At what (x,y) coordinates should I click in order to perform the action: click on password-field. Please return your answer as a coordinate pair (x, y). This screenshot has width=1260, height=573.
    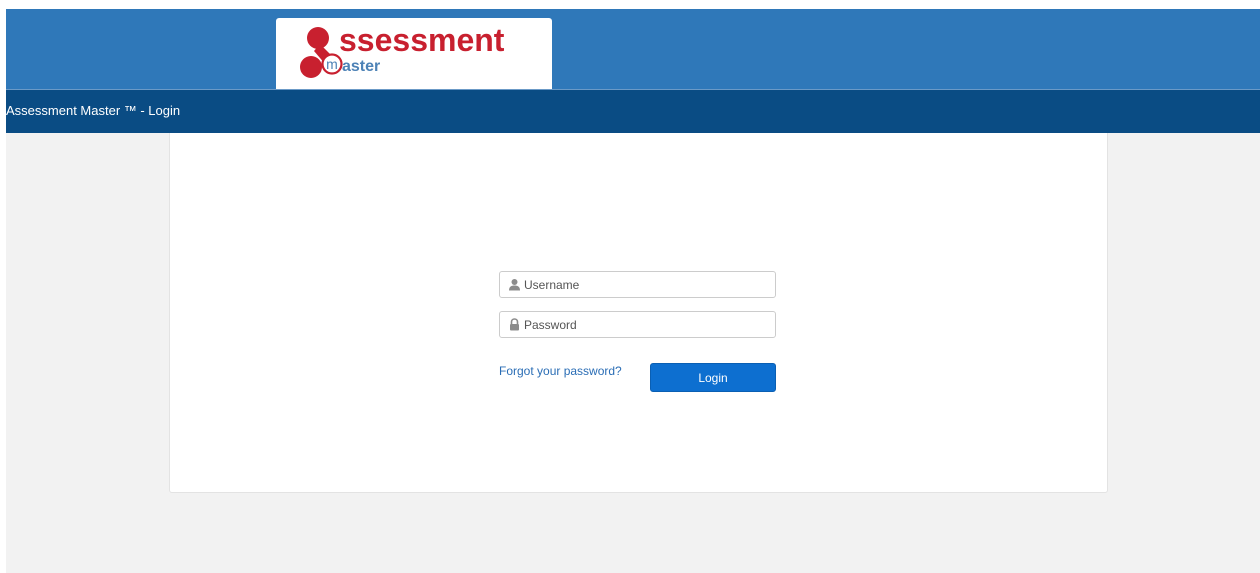
    Looking at the image, I should click on (637, 324).